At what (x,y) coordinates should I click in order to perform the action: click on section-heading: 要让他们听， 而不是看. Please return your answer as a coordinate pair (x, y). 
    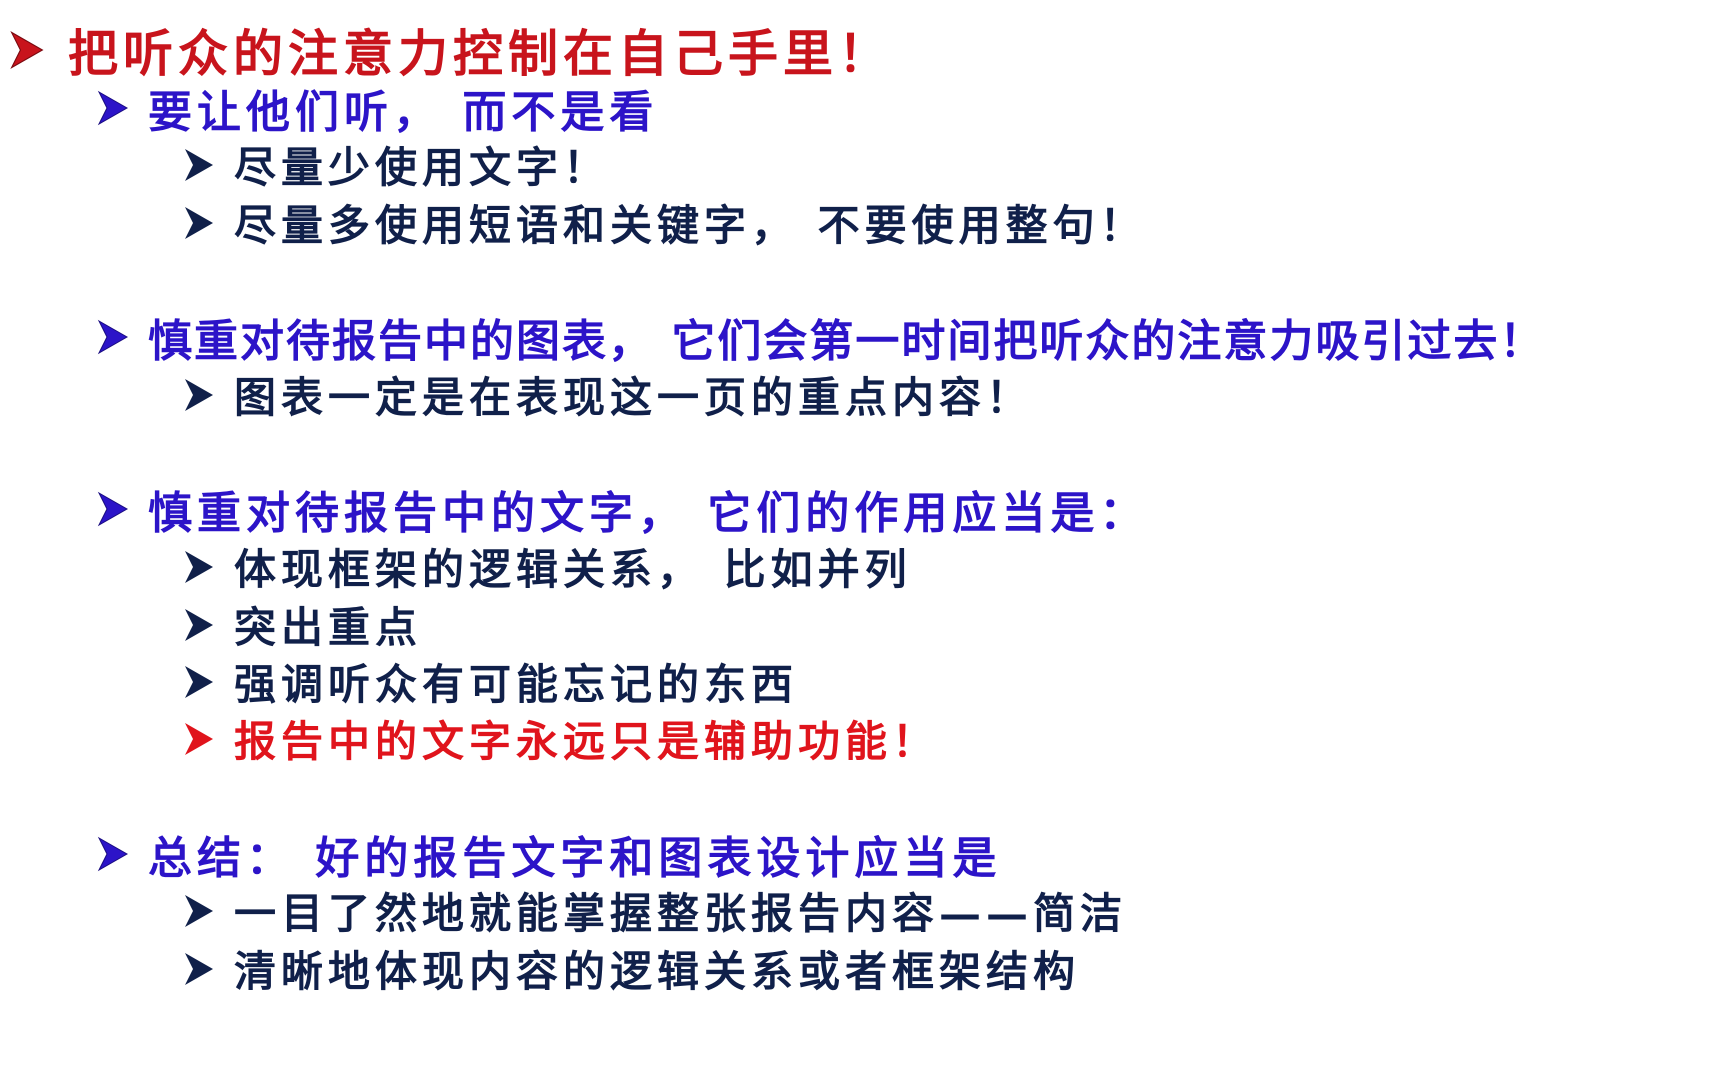
    Looking at the image, I should click on (403, 112).